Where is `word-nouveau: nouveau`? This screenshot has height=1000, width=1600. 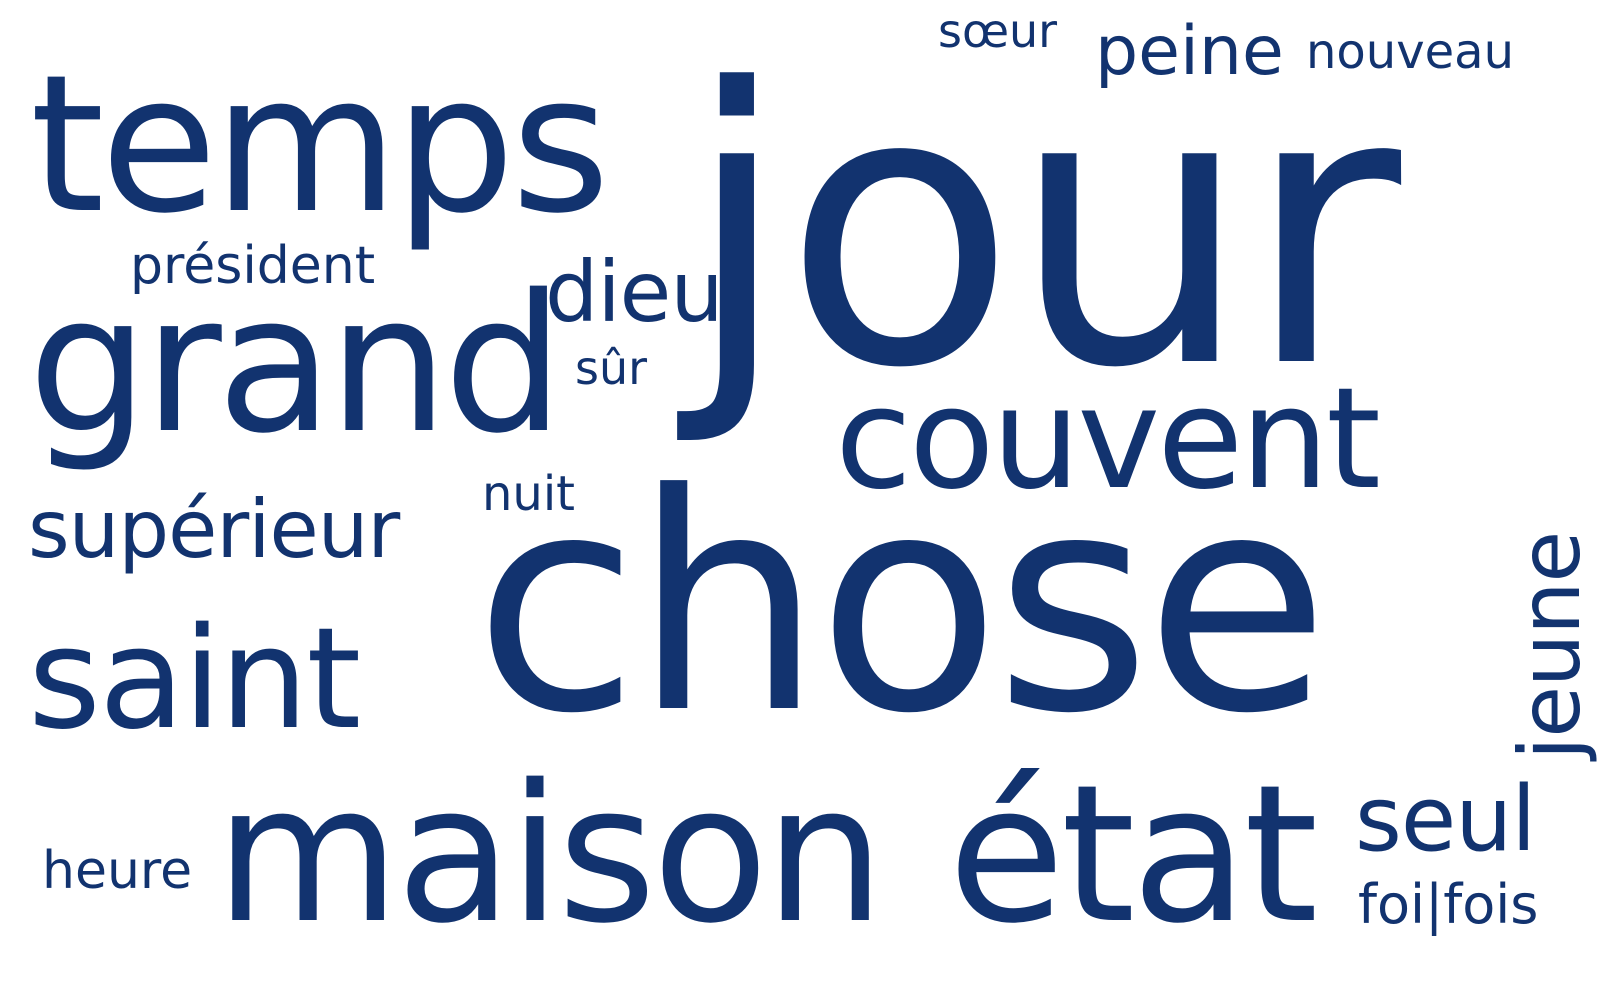 word-nouveau: nouveau is located at coordinates (1410, 52).